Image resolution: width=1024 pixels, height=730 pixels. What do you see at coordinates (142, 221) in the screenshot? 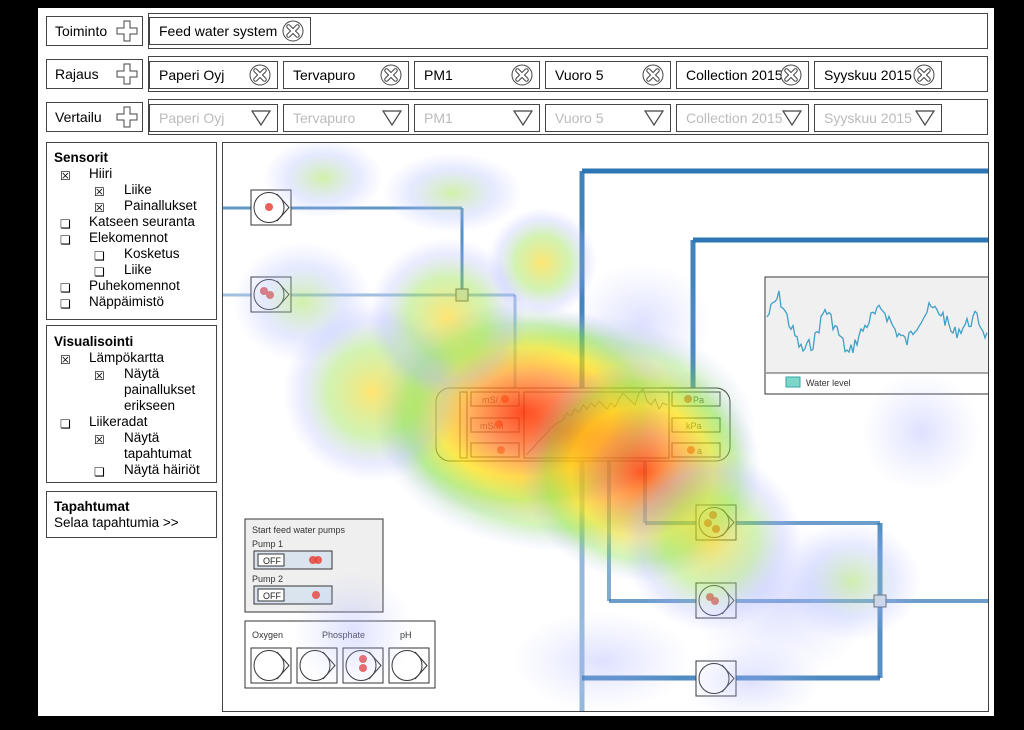
I see `sensor-label: Katseen seuranta` at bounding box center [142, 221].